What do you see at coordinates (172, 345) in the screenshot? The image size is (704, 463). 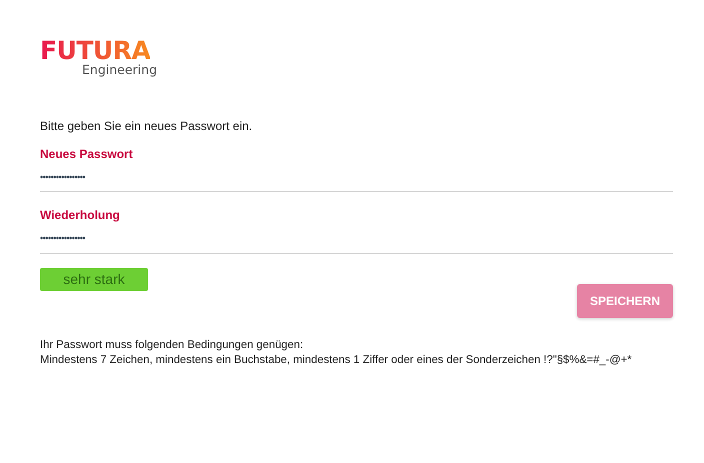 I see `rules-text: Ihr Passwort muss folgenden Bedingungen genügen:` at bounding box center [172, 345].